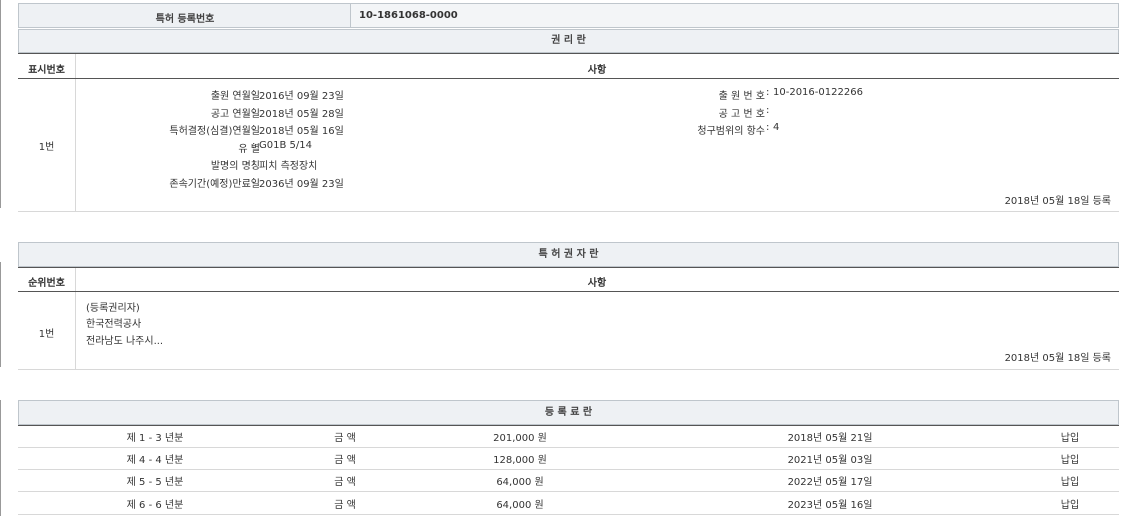 Image resolution: width=1127 pixels, height=516 pixels. Describe the element at coordinates (830, 480) in the screenshot. I see `fee-date: 2022년 05월 17일` at that location.